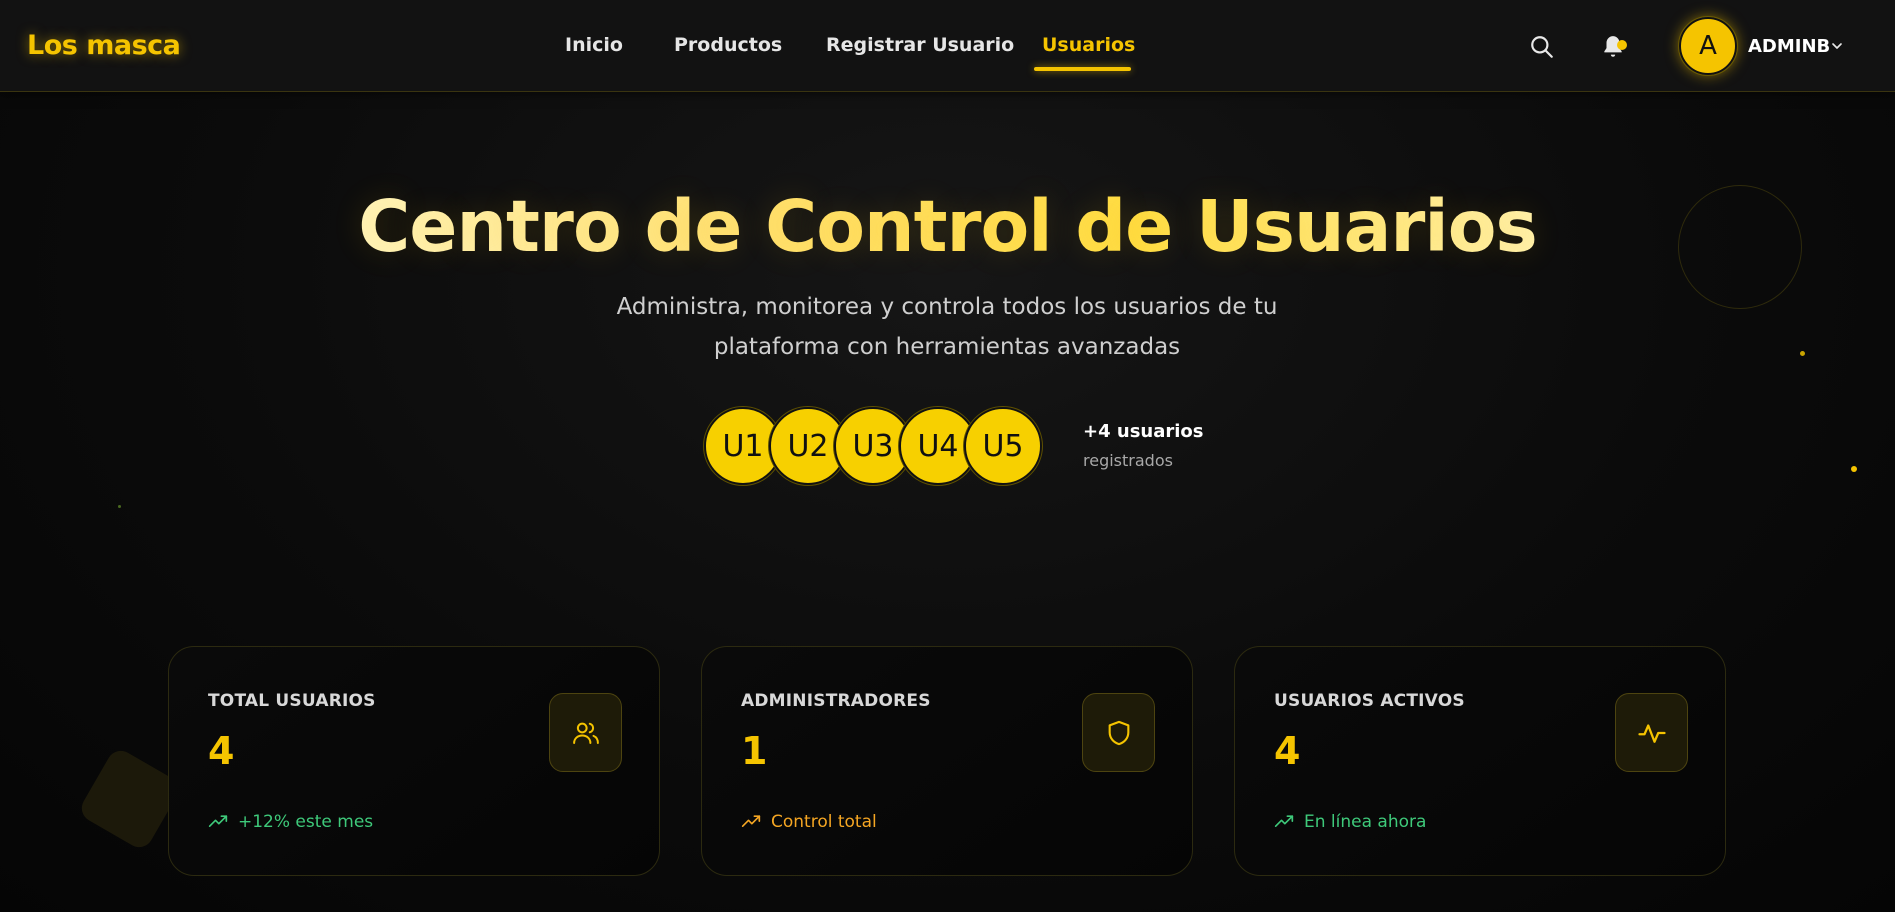  I want to click on stat-value: 1, so click(754, 751).